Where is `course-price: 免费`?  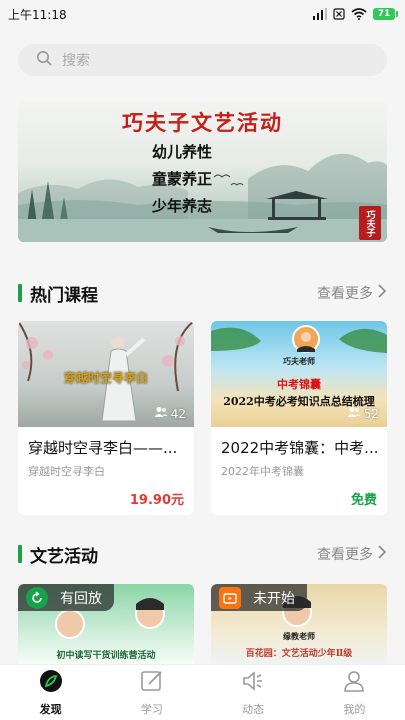
course-price: 免费 is located at coordinates (363, 500).